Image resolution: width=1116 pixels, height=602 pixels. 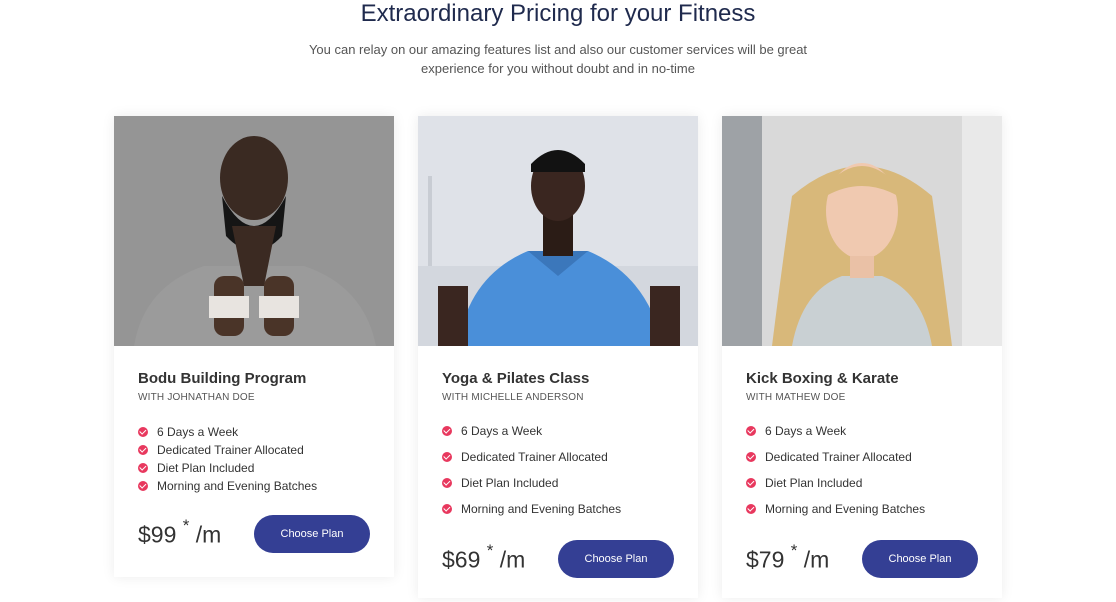 What do you see at coordinates (796, 397) in the screenshot?
I see `trainer-name: WITH MATHEW DOE` at bounding box center [796, 397].